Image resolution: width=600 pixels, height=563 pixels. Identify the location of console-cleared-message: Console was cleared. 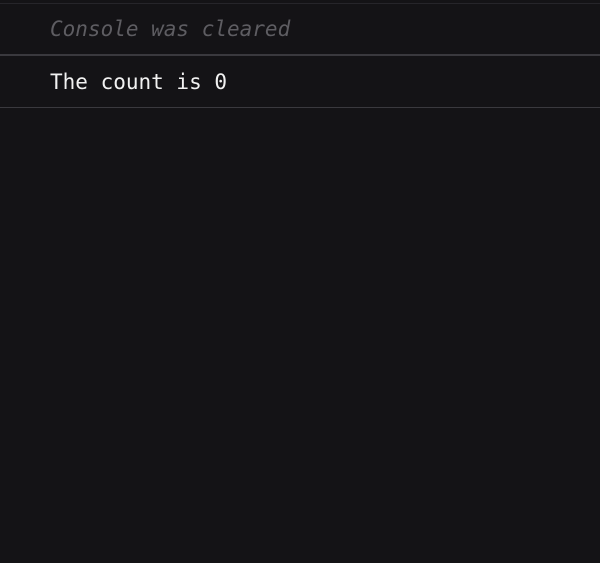
(300, 30).